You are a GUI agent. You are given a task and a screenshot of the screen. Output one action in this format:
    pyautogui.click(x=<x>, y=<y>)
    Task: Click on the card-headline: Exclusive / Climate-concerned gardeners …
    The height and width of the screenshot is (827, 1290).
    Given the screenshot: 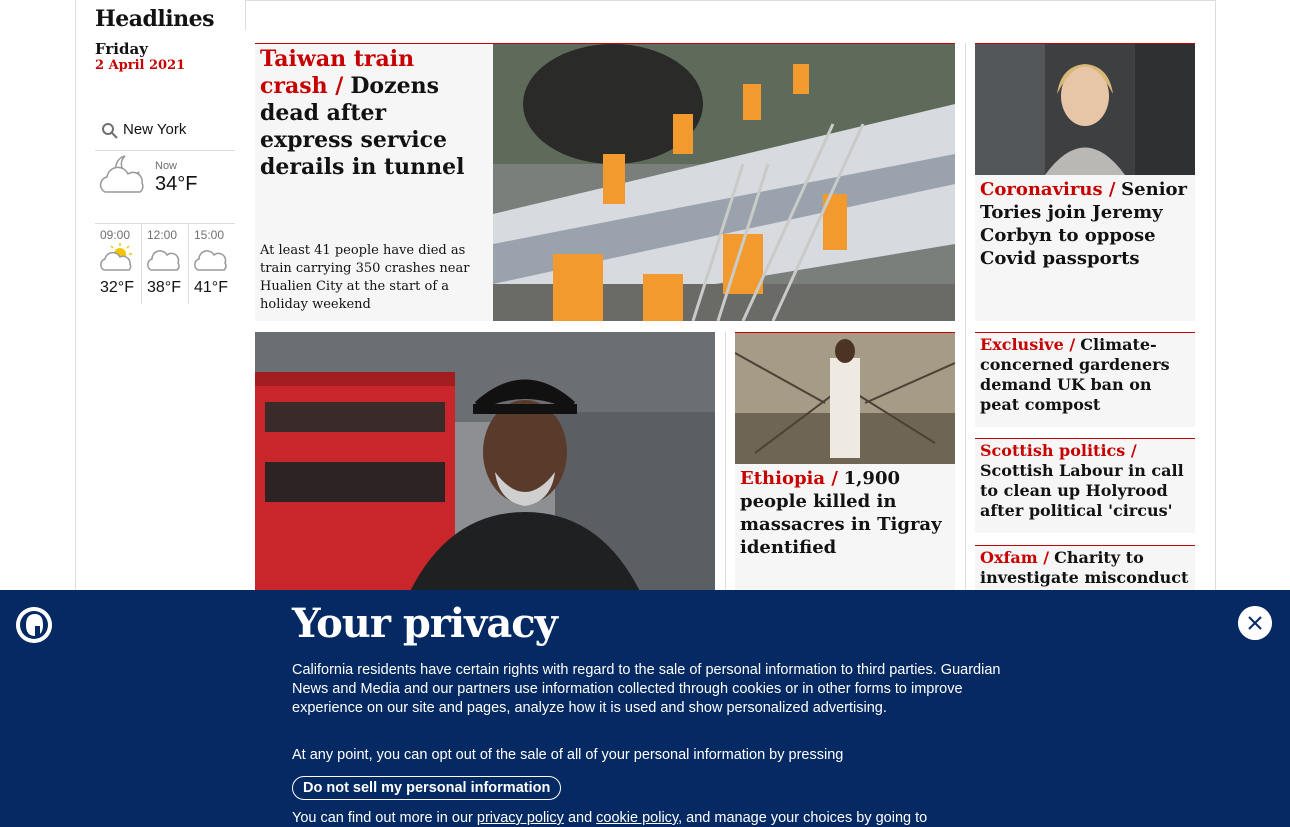 What is the action you would take?
    pyautogui.click(x=1085, y=375)
    